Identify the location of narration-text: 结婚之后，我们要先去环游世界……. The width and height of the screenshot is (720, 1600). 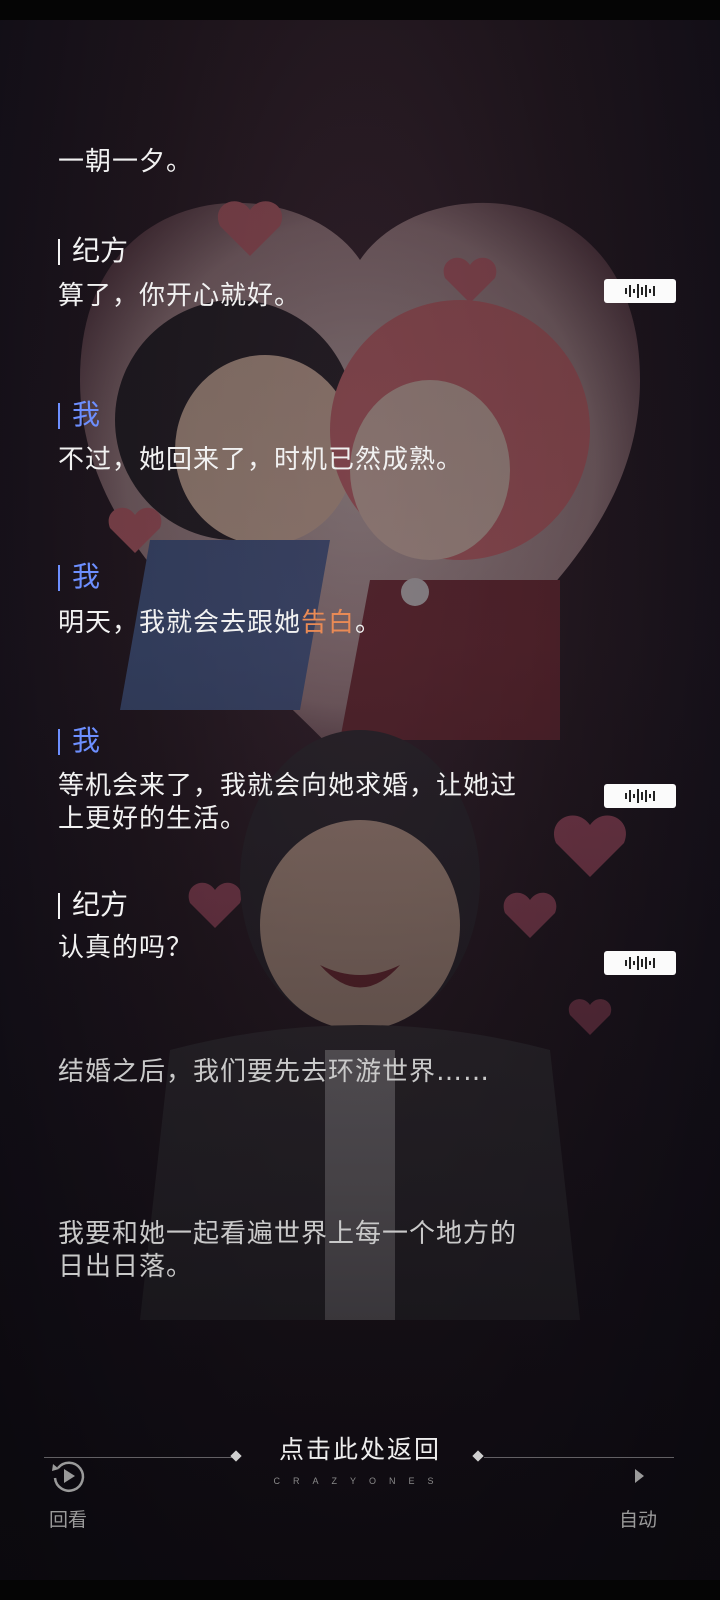
(274, 1072).